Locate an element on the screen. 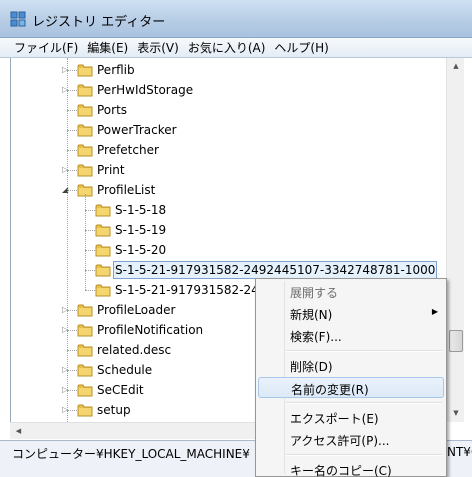 The height and width of the screenshot is (477, 472). context-menu-item-label: 展開する is located at coordinates (314, 293).